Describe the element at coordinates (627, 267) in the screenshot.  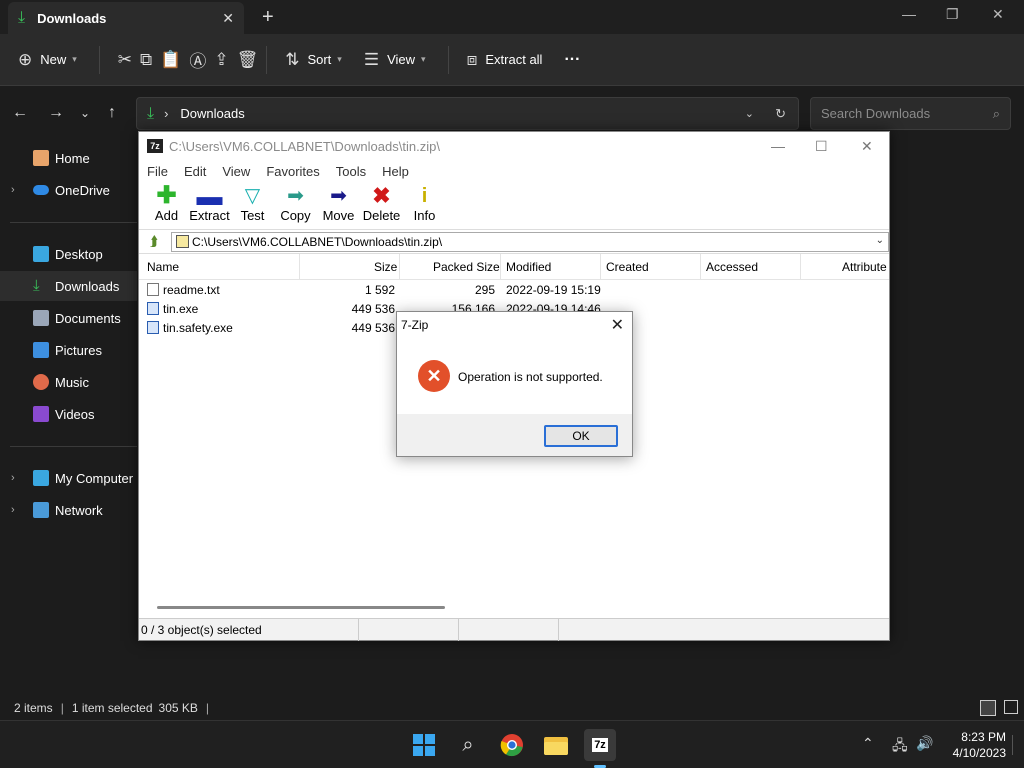
I see `column-created: Created` at that location.